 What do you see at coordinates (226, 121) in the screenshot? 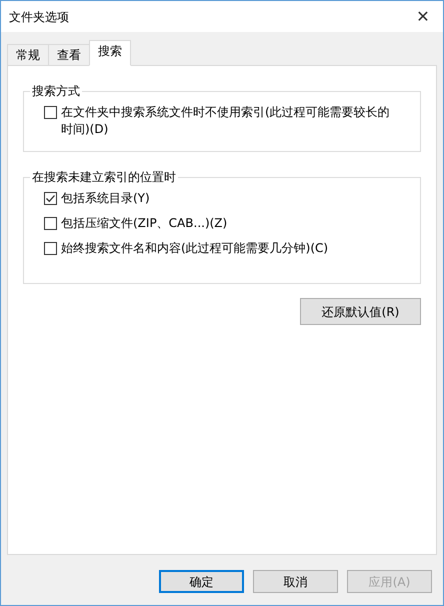
I see `checkbox-label: 在文件夹中搜索系统文件时不使用索引(此过程可能需要较长的时间)(D)` at bounding box center [226, 121].